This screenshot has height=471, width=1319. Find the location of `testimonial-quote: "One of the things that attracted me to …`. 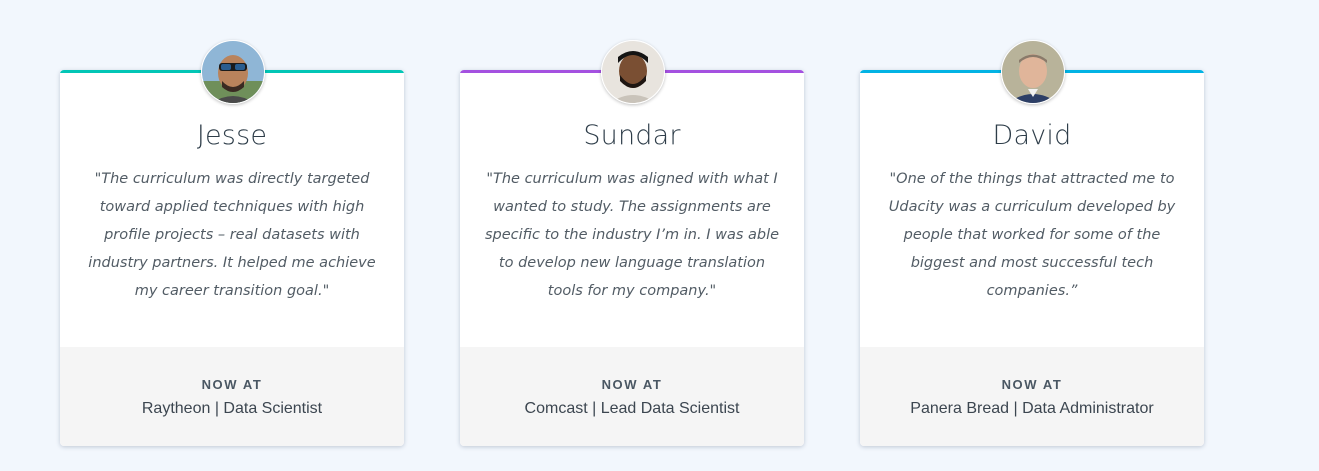

testimonial-quote: "One of the things that attracted me to … is located at coordinates (1032, 235).